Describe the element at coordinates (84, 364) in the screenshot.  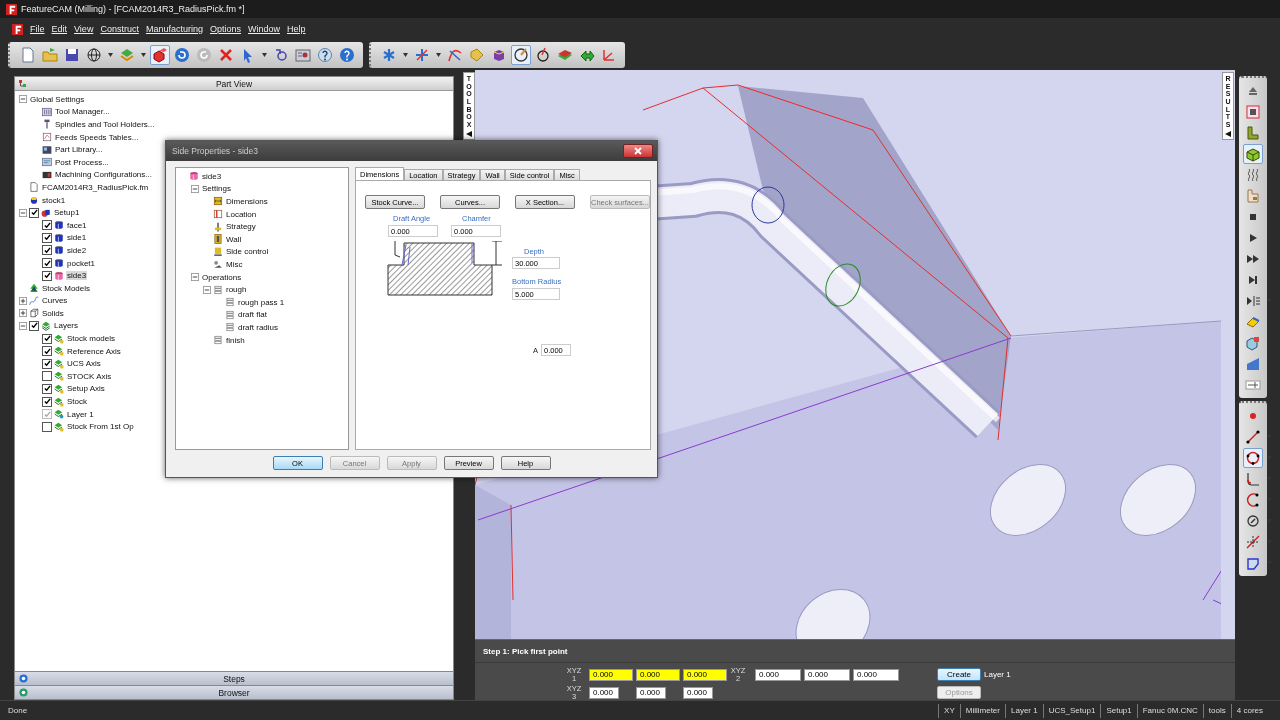
I see `tree-item: UCS Axis` at that location.